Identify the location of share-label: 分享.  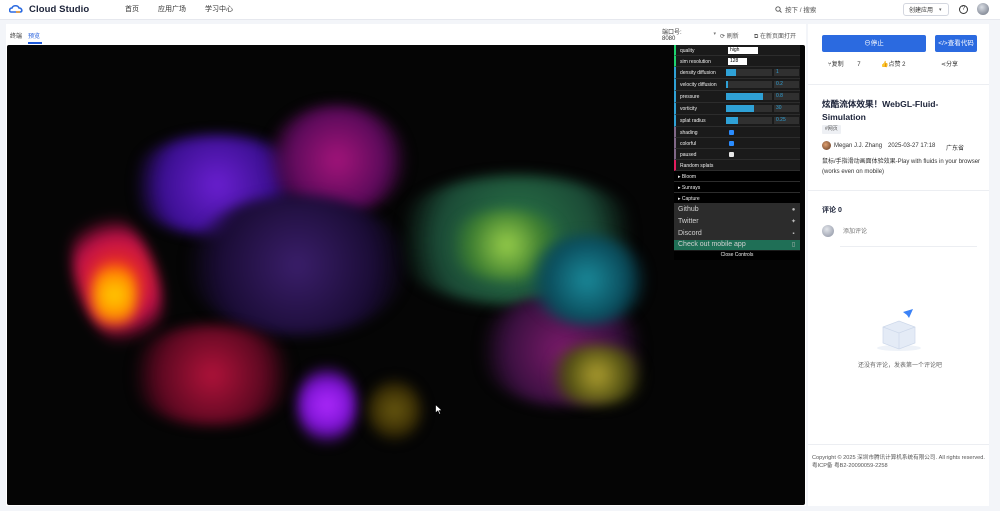
(952, 65).